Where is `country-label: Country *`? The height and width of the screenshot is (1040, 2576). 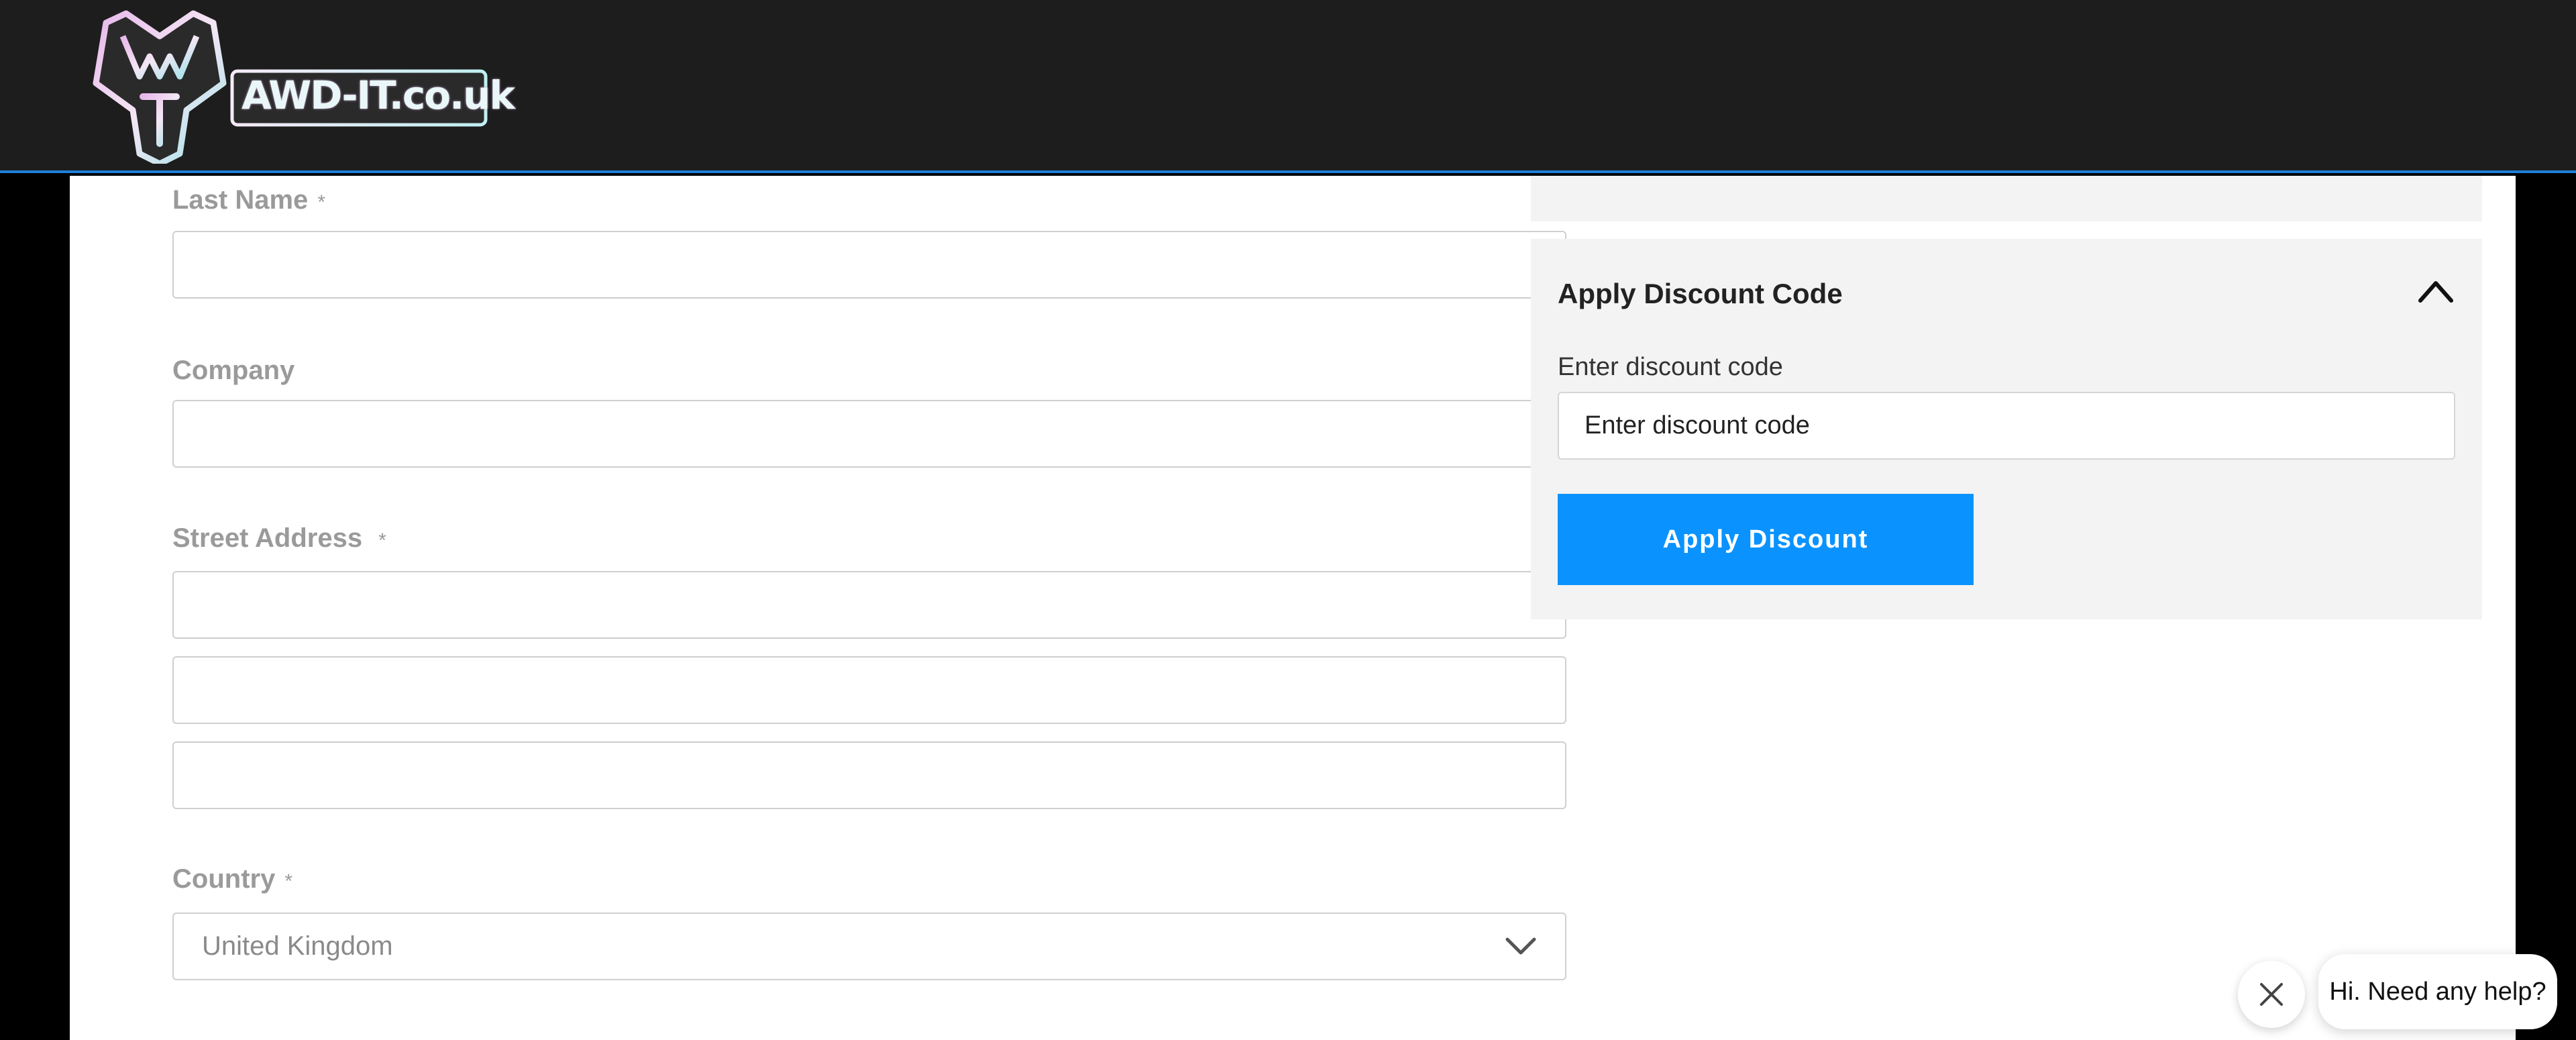 country-label: Country * is located at coordinates (232, 879).